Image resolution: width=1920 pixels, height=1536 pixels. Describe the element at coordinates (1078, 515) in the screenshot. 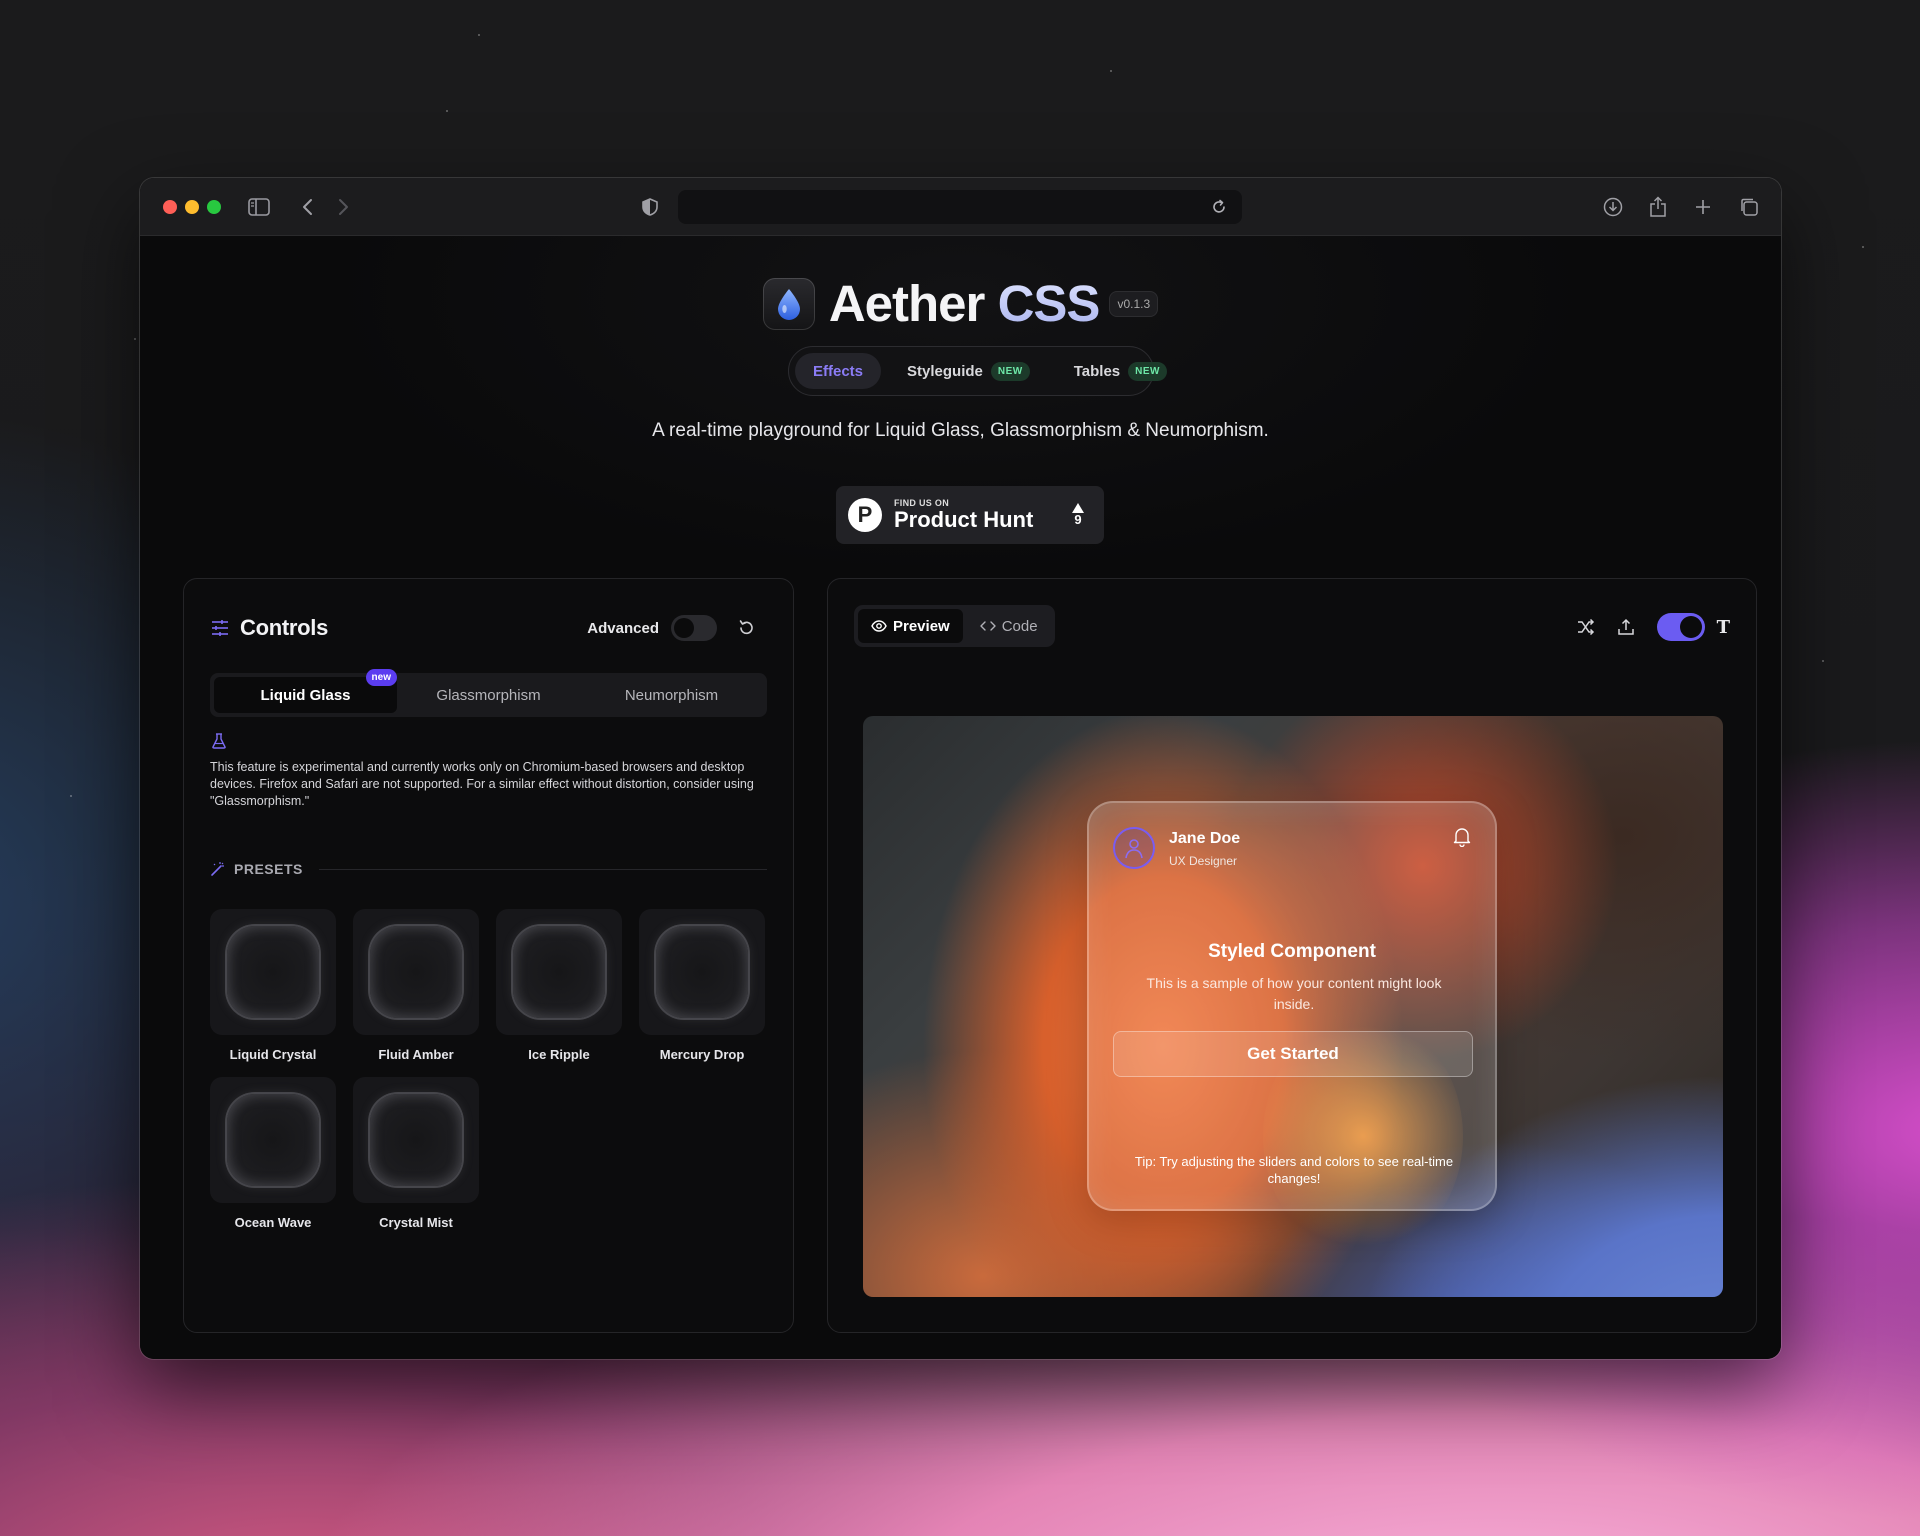

I see `upvote-count: 9` at that location.